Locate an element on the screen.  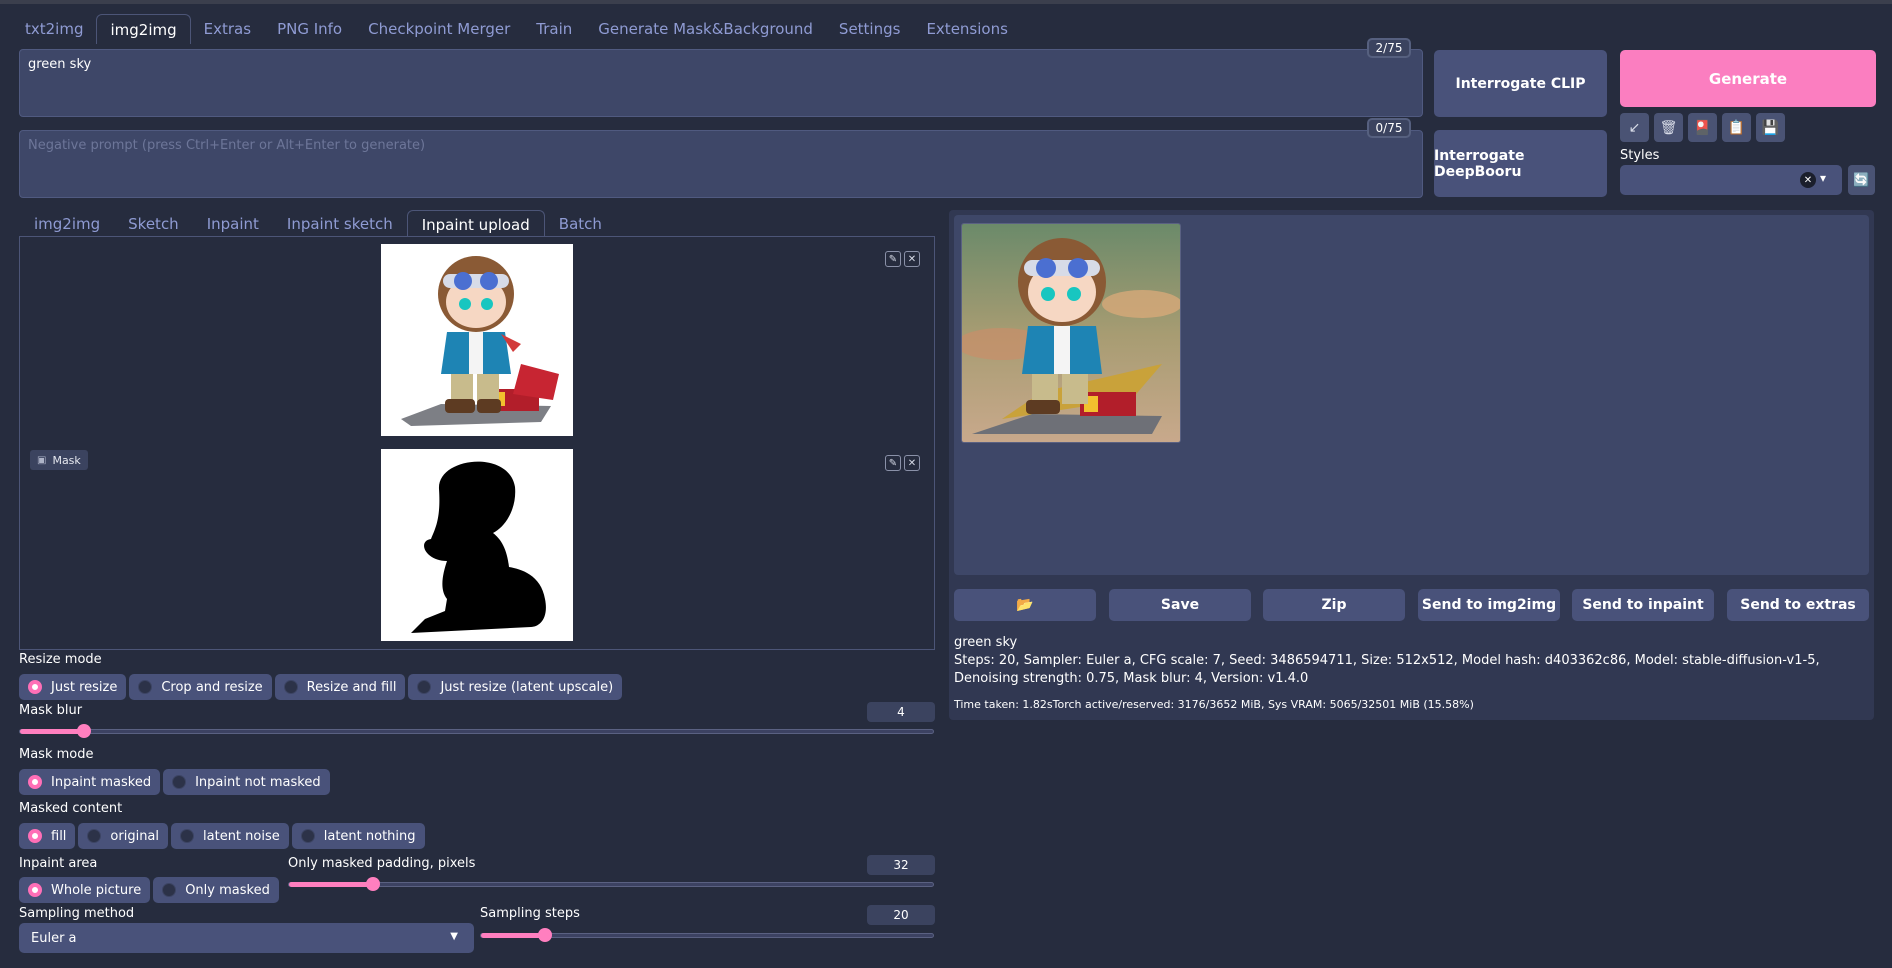
radio-resize-and-fill: Resize and fill is located at coordinates (340, 687).